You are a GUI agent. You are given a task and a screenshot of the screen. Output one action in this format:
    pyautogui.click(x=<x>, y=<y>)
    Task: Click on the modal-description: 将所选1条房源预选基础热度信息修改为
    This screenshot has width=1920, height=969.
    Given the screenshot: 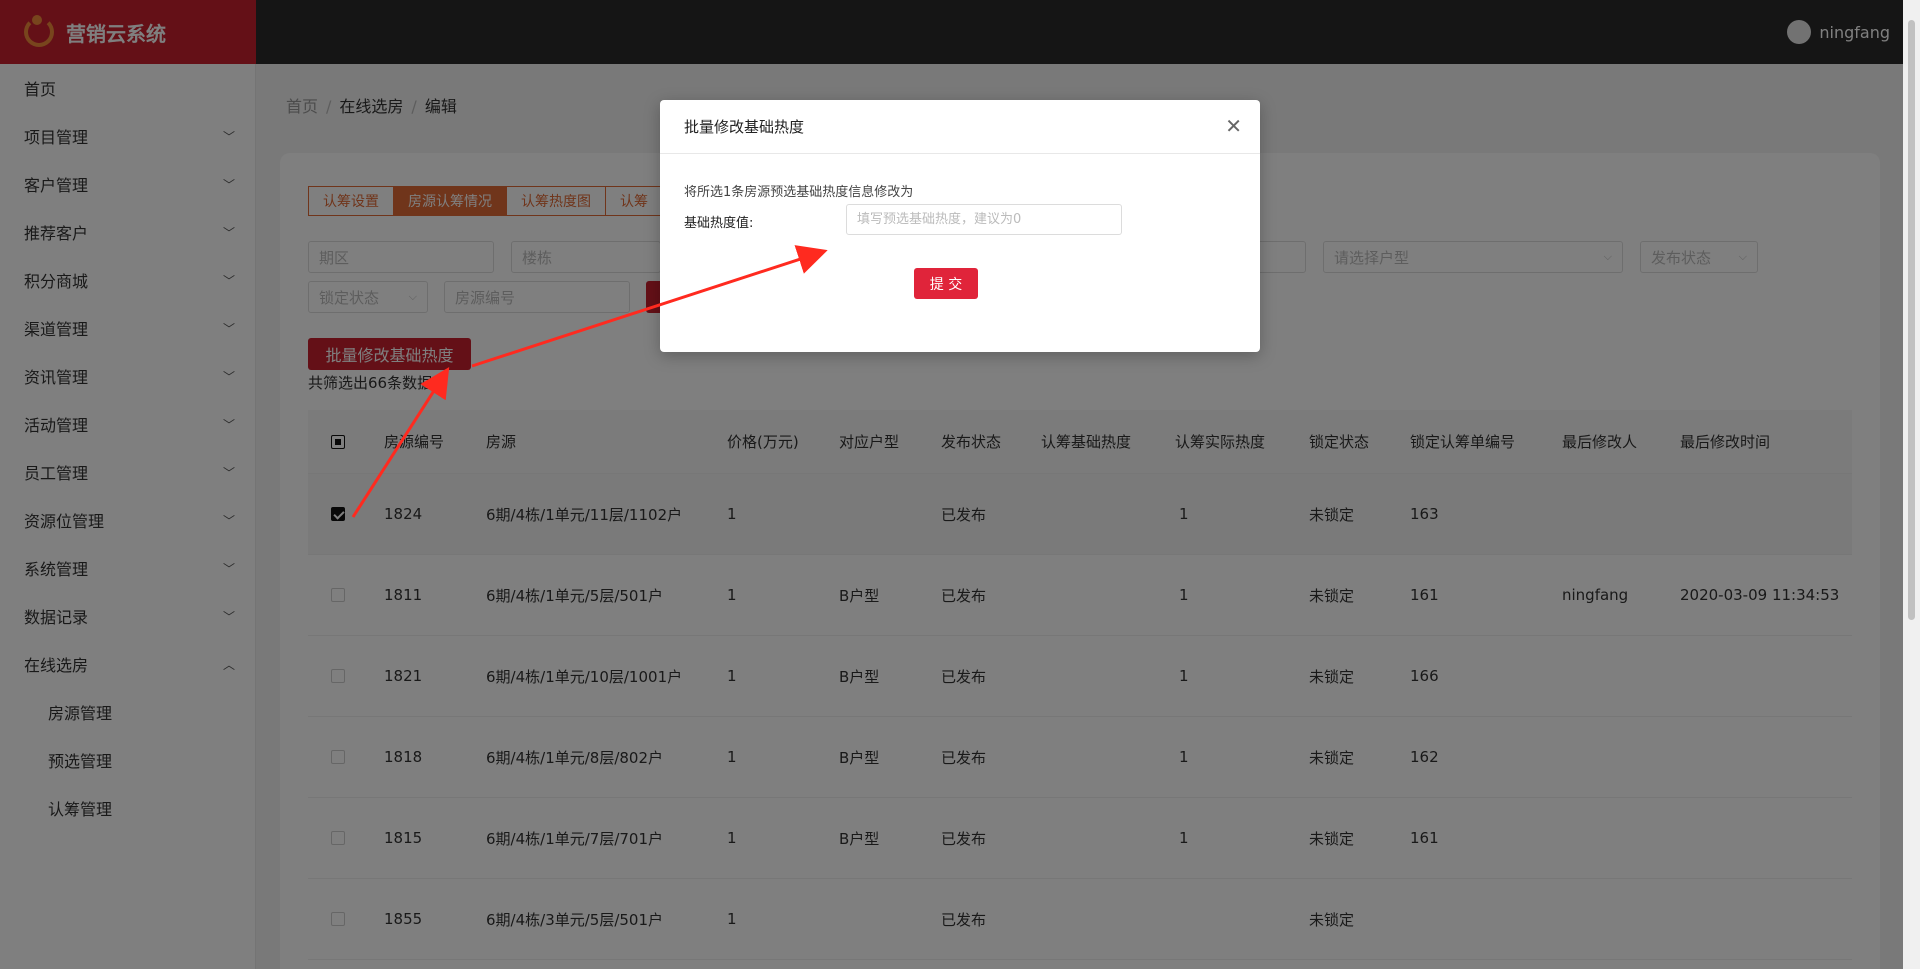 What is the action you would take?
    pyautogui.click(x=799, y=192)
    